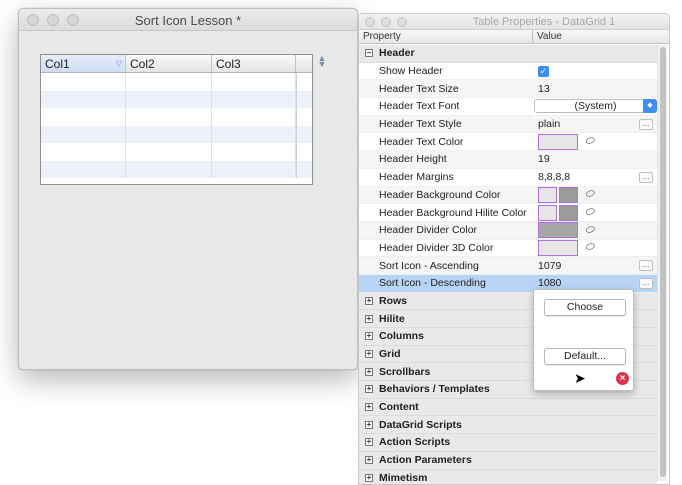 The width and height of the screenshot is (682, 485). I want to click on value-text: 1080, so click(550, 283).